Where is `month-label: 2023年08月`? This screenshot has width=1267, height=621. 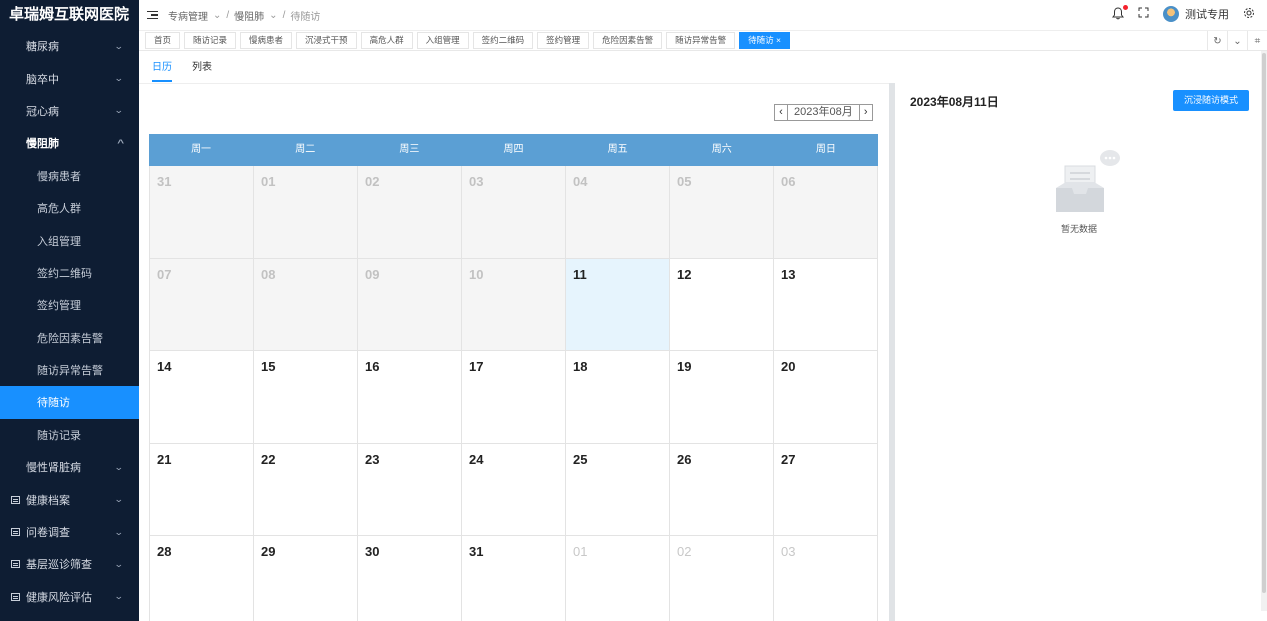
month-label: 2023年08月 is located at coordinates (823, 112).